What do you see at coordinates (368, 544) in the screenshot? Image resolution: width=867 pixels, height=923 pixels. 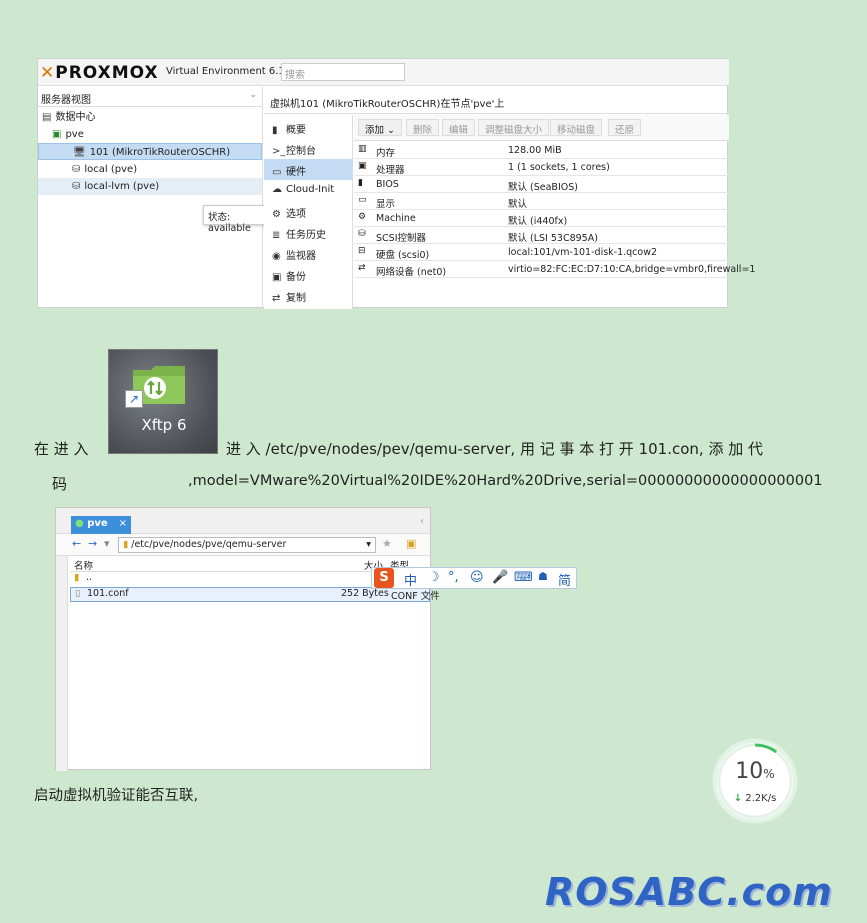 I see `chevron-down-icon: ▾` at bounding box center [368, 544].